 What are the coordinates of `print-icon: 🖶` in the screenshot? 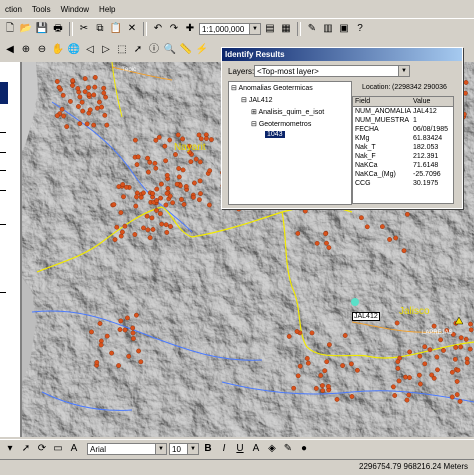 It's located at (58, 29).